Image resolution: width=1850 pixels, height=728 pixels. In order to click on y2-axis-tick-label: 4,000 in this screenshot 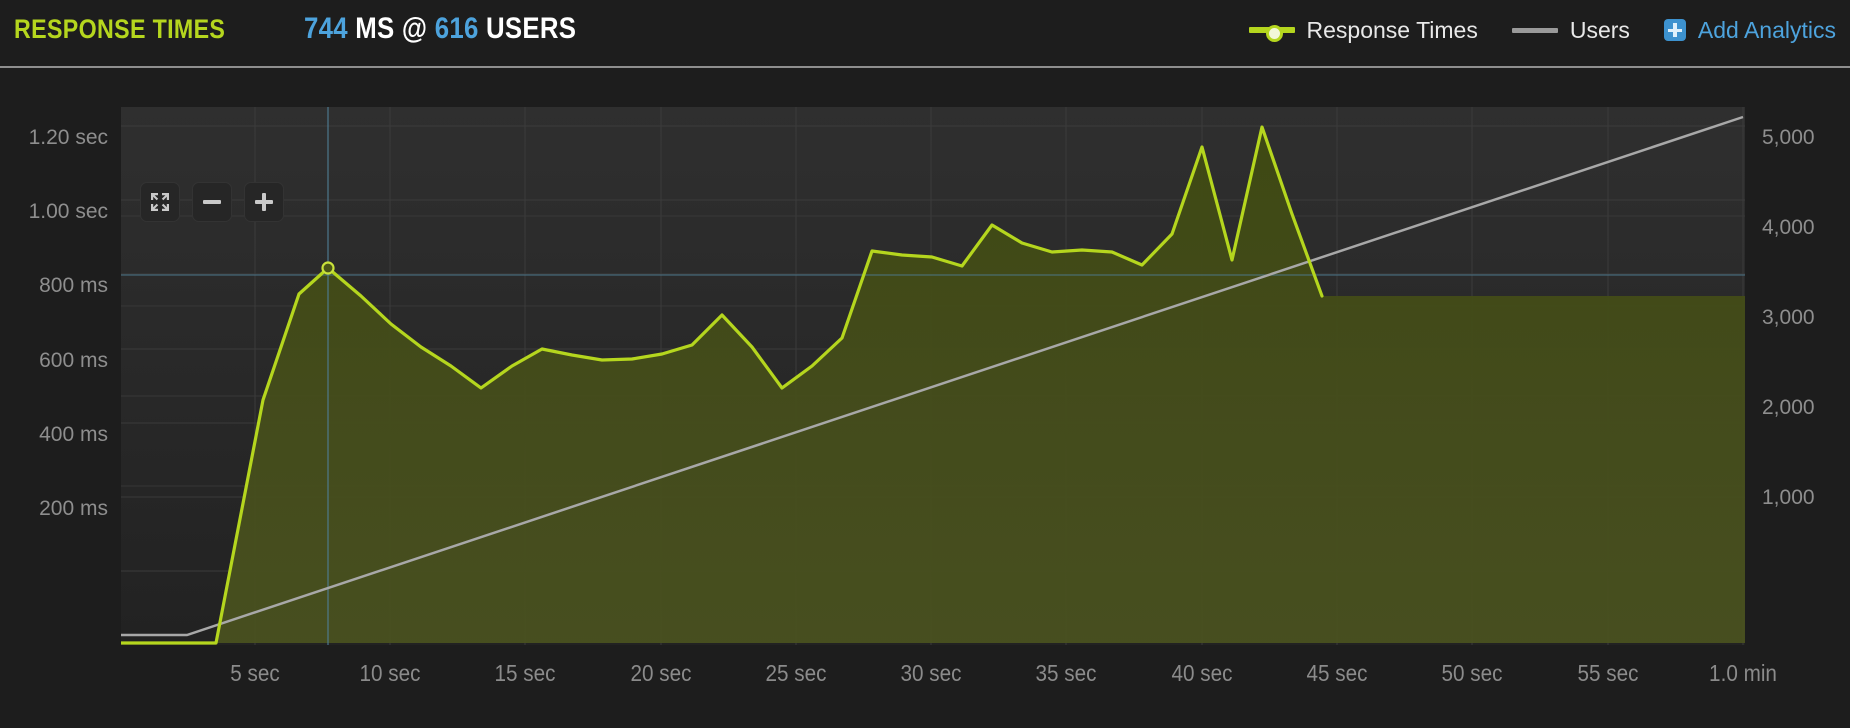, I will do `click(1788, 227)`.